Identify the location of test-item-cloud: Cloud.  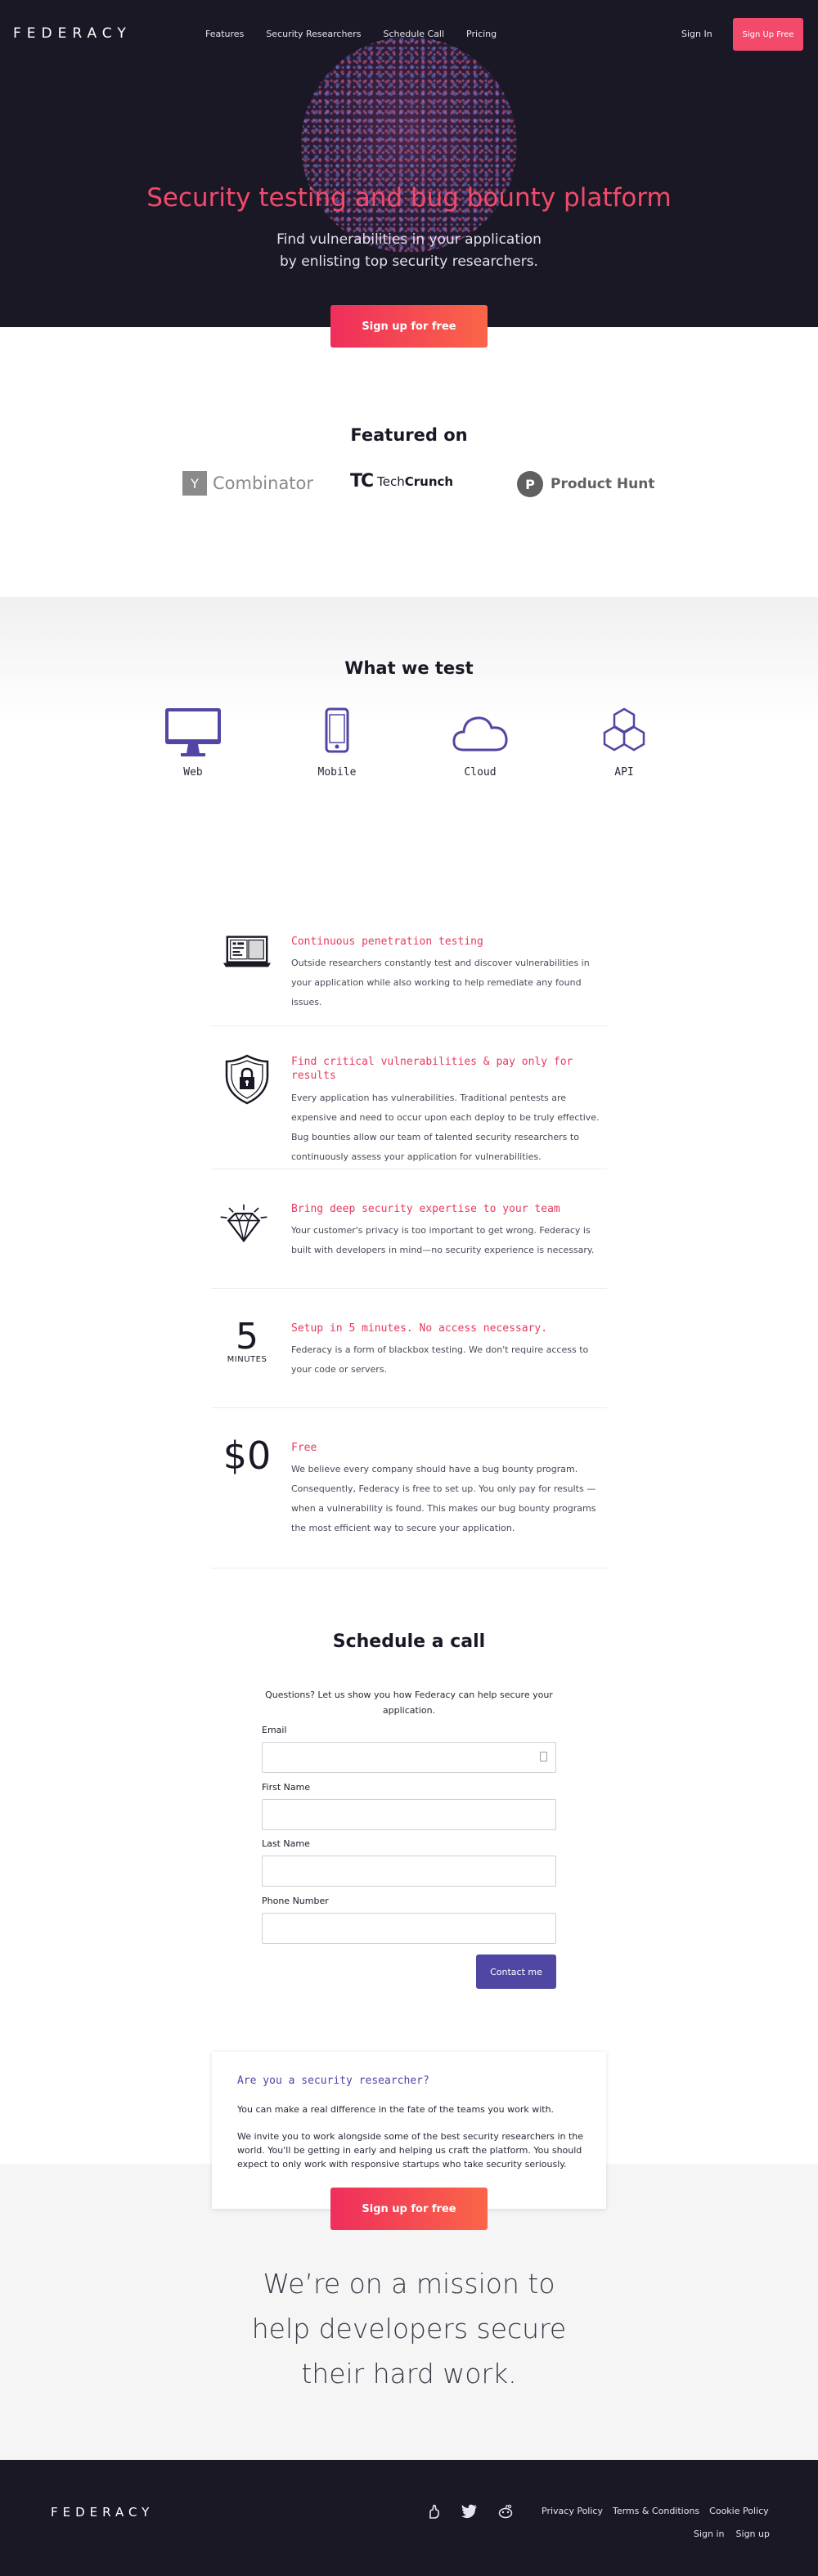
(480, 743).